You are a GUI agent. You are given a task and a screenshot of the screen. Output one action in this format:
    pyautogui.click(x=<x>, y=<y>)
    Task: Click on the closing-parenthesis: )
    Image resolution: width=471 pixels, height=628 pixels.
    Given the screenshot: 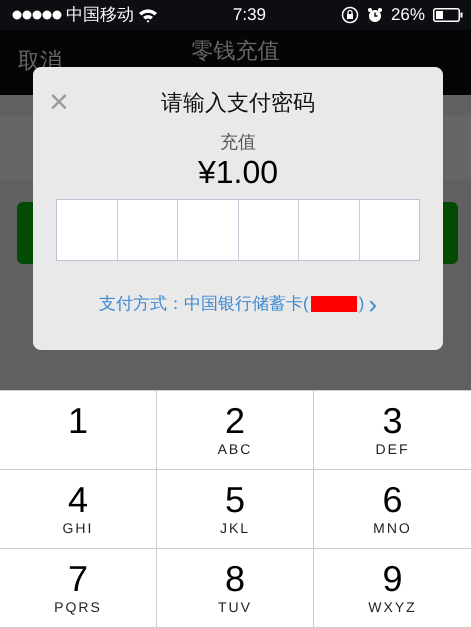 What is the action you would take?
    pyautogui.click(x=361, y=304)
    